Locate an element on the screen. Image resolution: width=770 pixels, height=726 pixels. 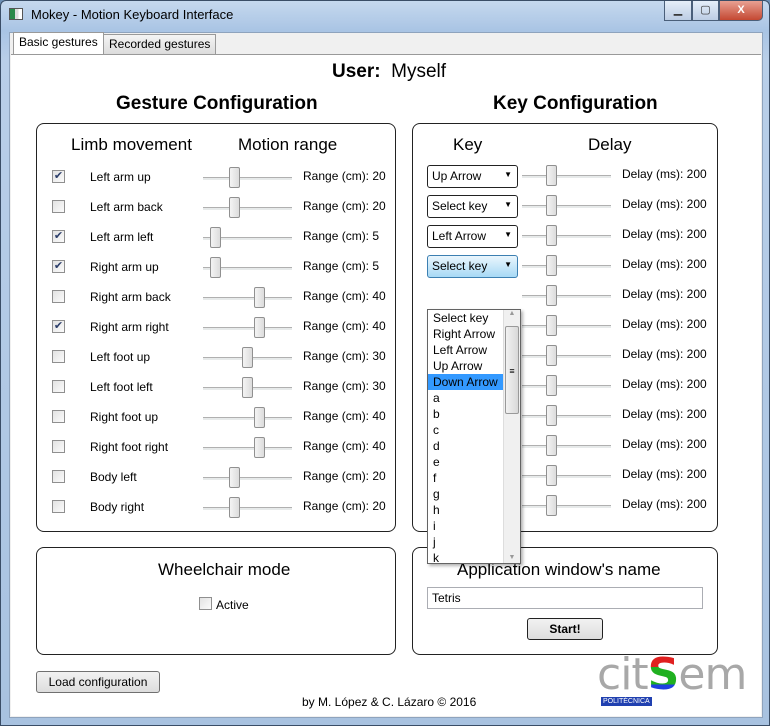
dropdown-option: f is located at coordinates (465, 478).